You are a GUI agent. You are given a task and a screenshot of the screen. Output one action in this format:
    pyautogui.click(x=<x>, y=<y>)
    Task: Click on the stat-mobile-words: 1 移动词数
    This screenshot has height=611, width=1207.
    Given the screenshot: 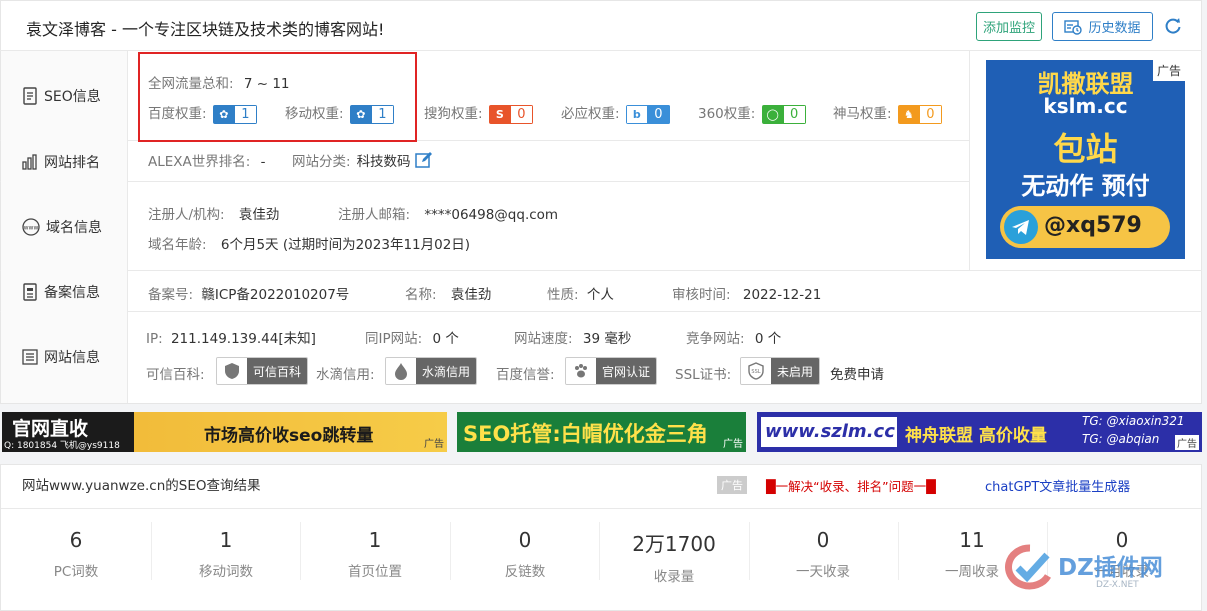 What is the action you would take?
    pyautogui.click(x=226, y=545)
    